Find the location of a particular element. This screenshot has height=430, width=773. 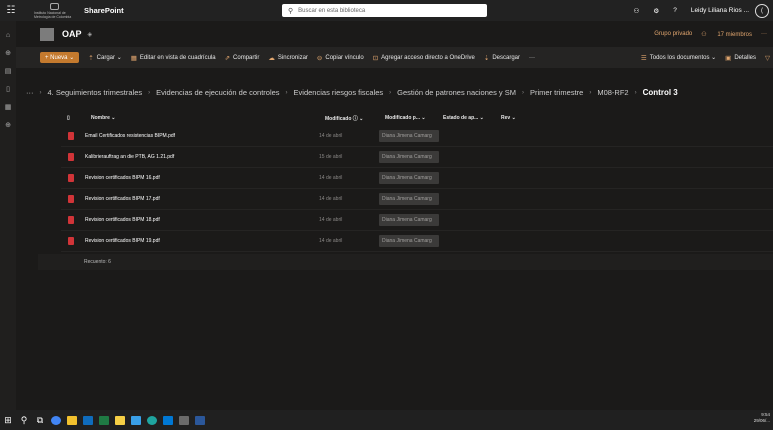

copy-link-label: Copiar vínculo is located at coordinates (344, 57).